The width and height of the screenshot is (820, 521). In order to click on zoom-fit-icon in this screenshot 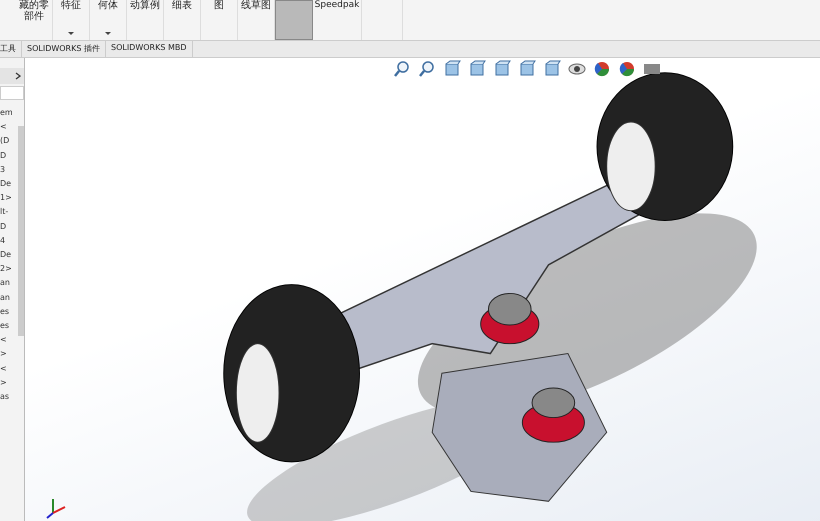, I will do `click(402, 69)`.